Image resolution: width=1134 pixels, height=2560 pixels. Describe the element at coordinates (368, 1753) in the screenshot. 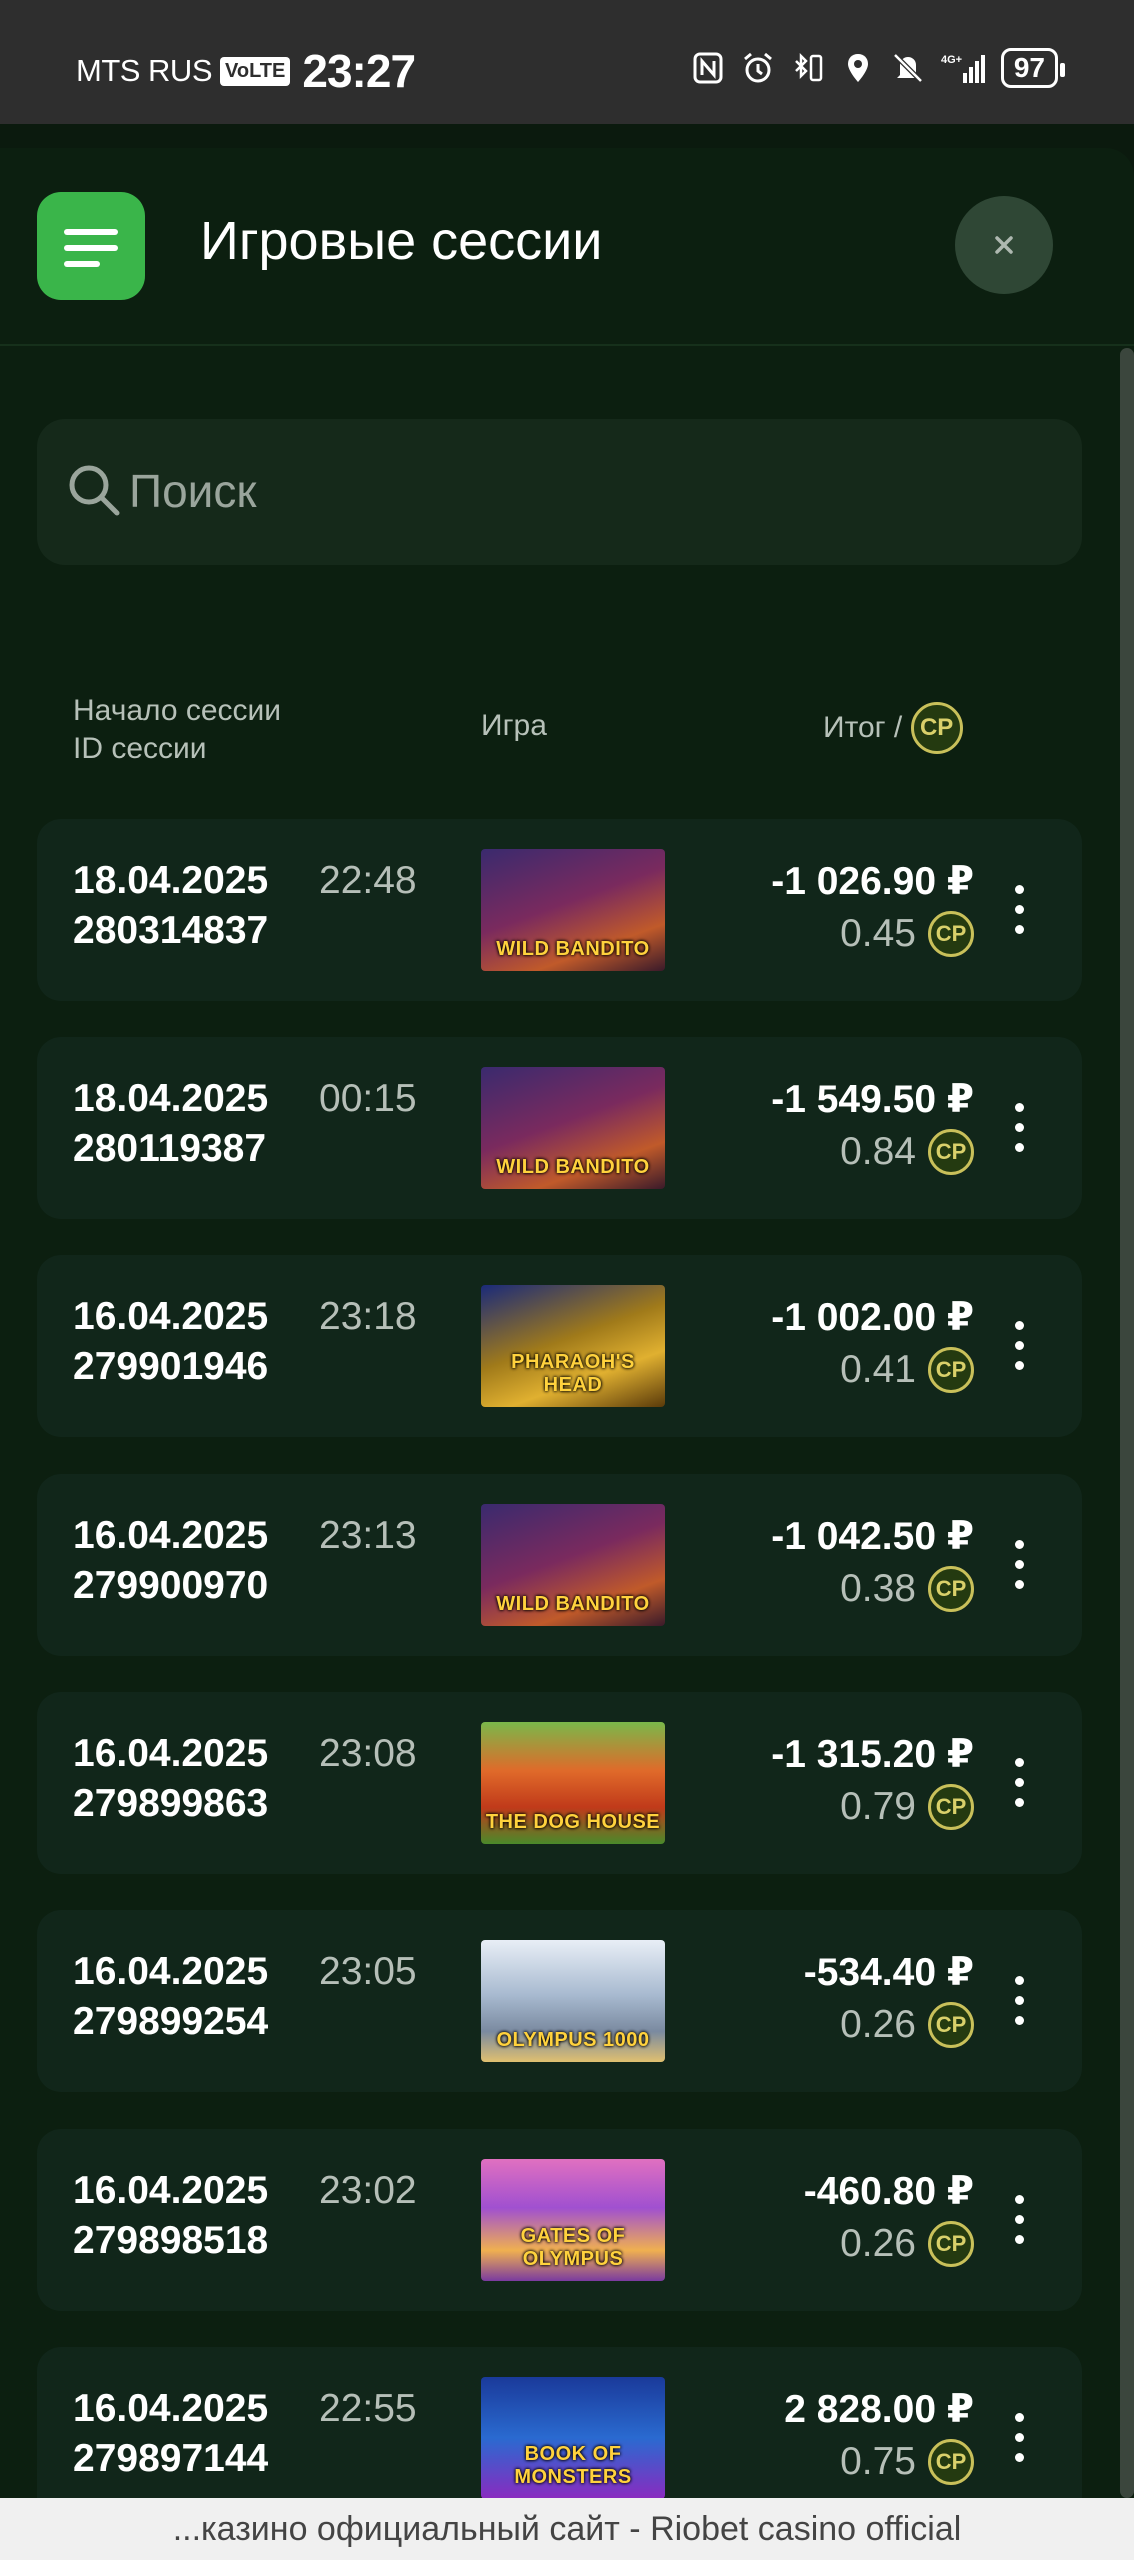

I see `session-time: 23:08` at that location.